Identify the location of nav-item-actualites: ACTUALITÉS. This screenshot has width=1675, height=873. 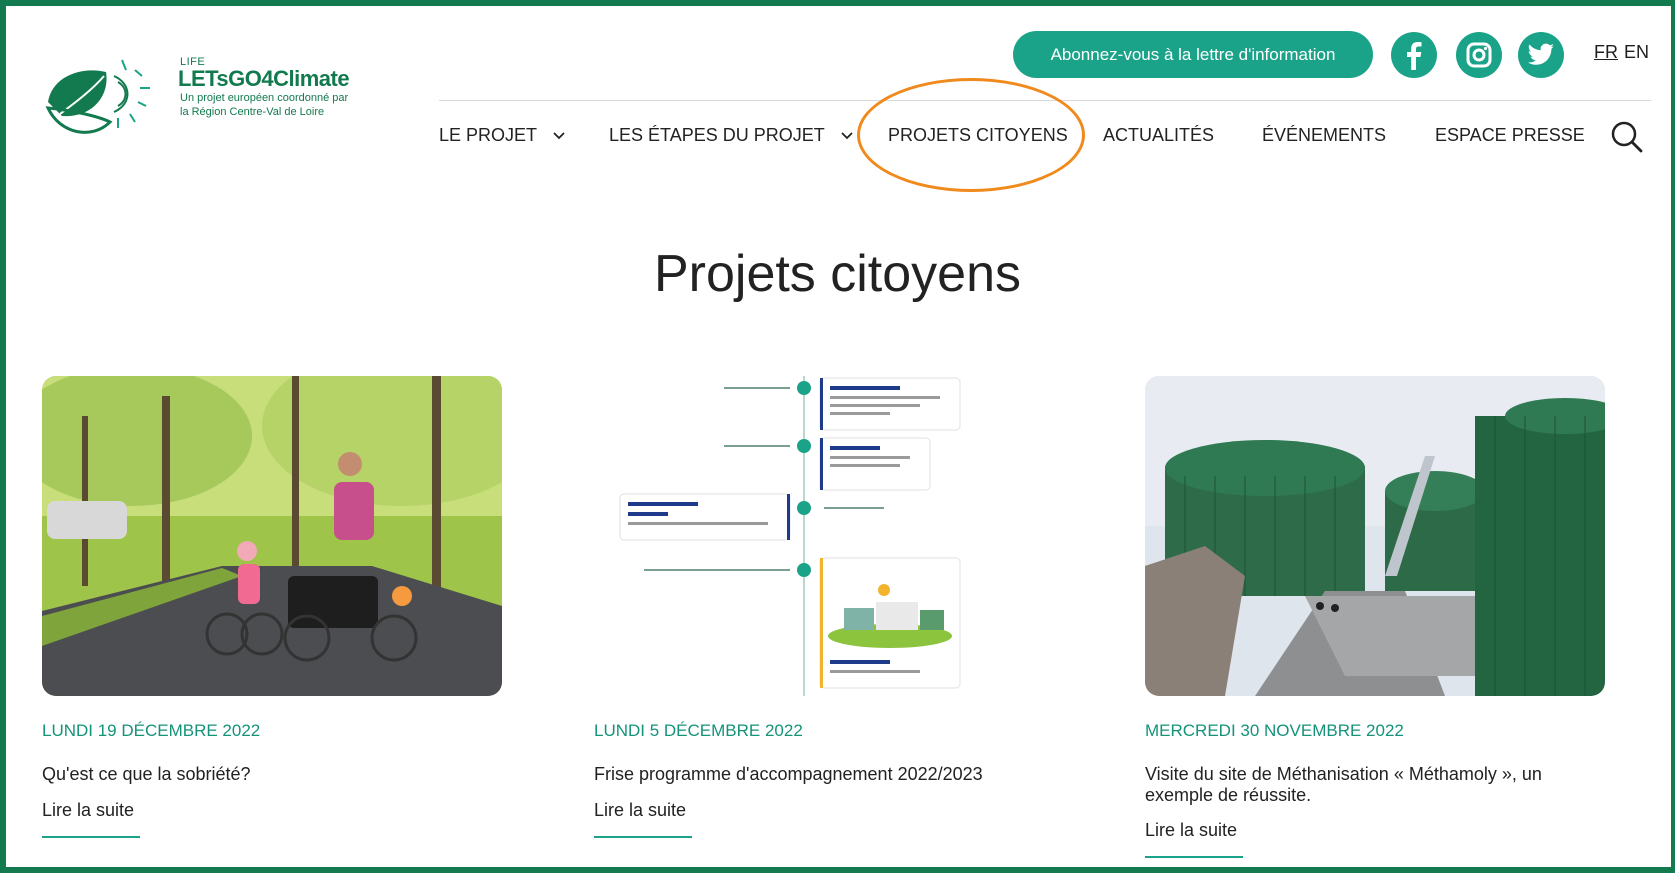
(1158, 135).